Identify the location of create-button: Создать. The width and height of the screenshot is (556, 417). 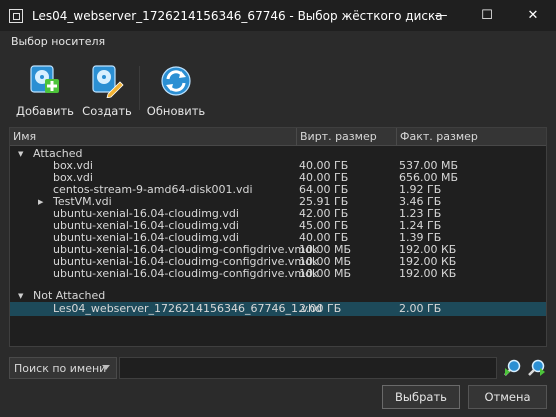
(107, 90).